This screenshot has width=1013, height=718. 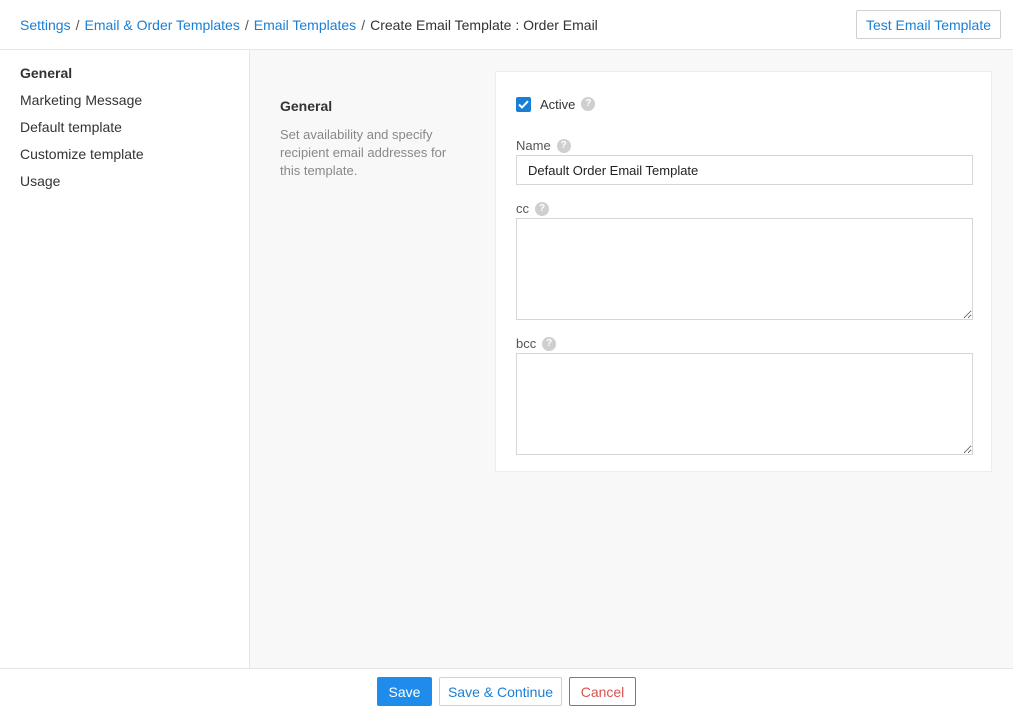 I want to click on name-label: Name, so click(x=533, y=145).